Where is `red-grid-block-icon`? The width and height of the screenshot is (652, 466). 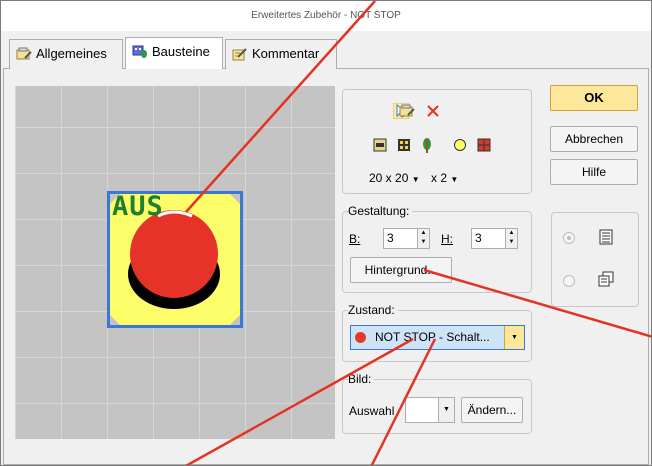
red-grid-block-icon is located at coordinates (484, 145).